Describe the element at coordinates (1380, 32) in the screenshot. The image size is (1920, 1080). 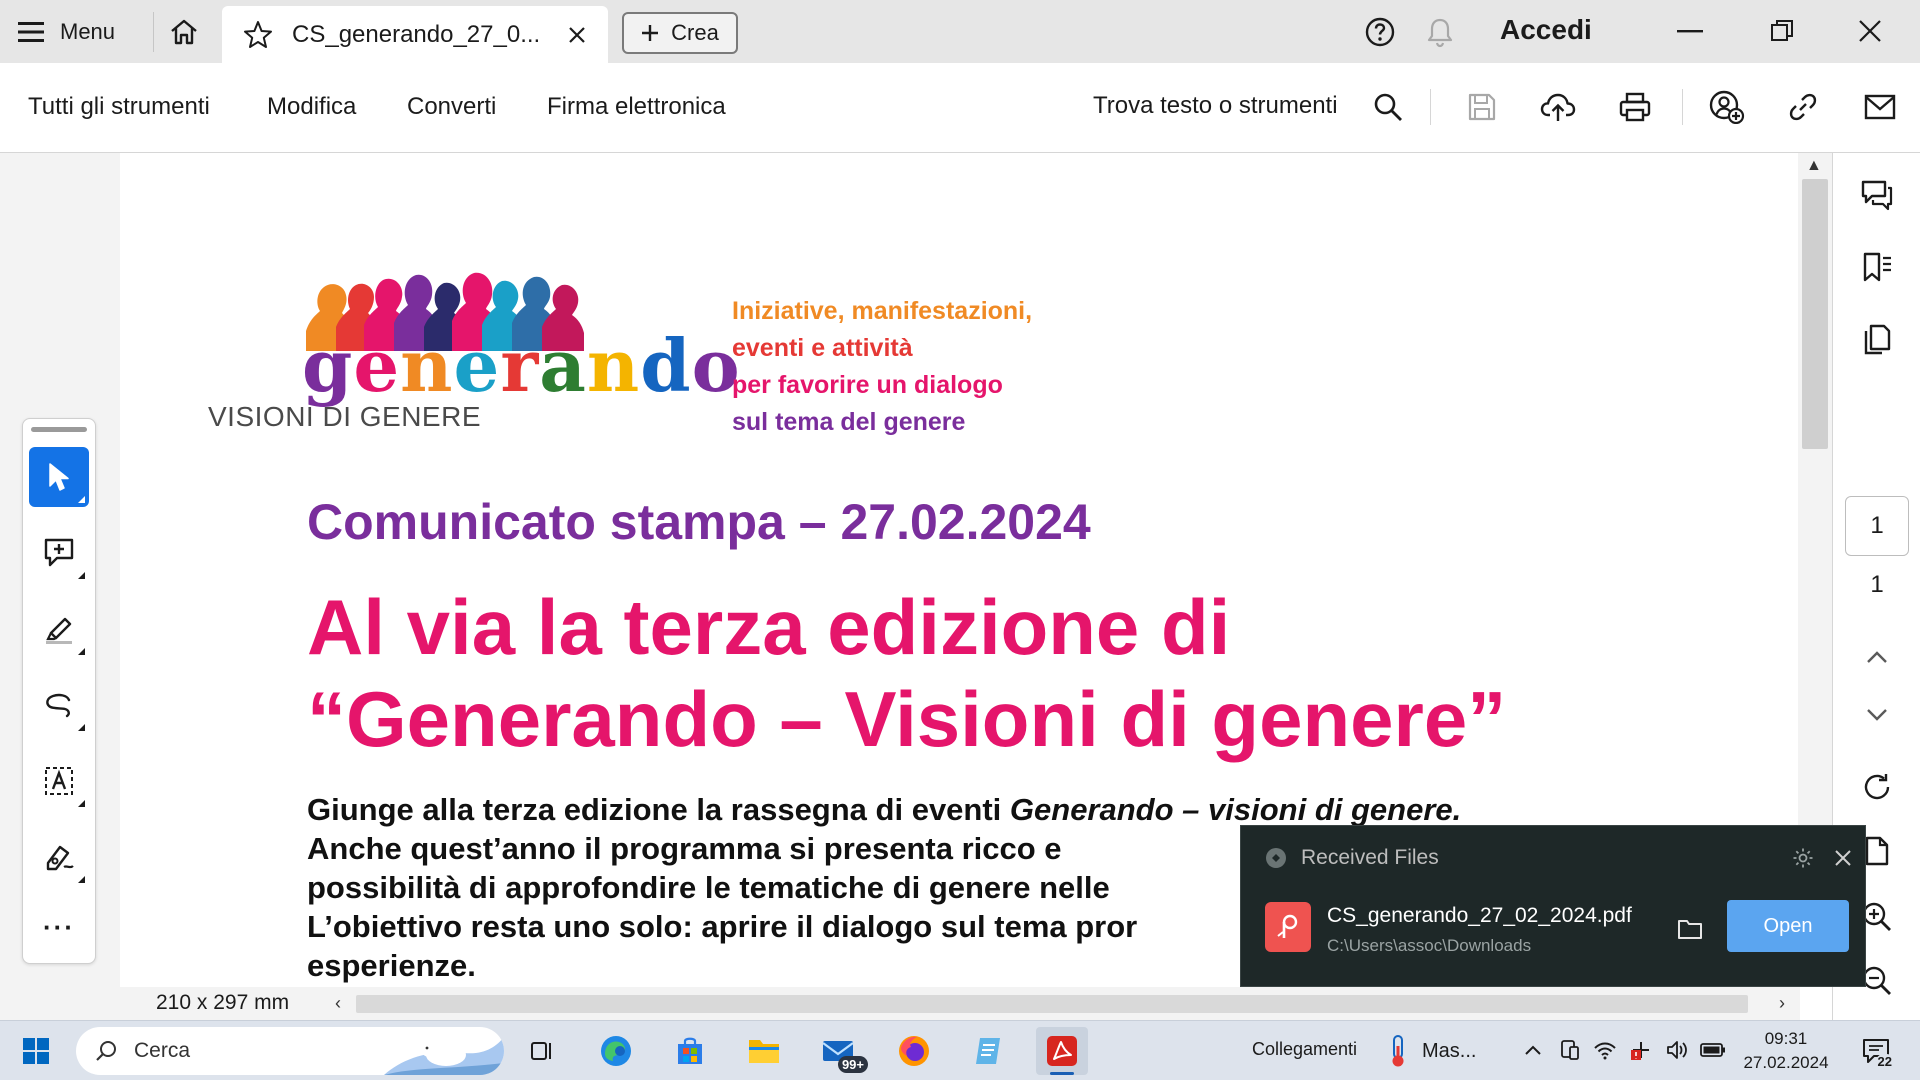
I see `help-button` at that location.